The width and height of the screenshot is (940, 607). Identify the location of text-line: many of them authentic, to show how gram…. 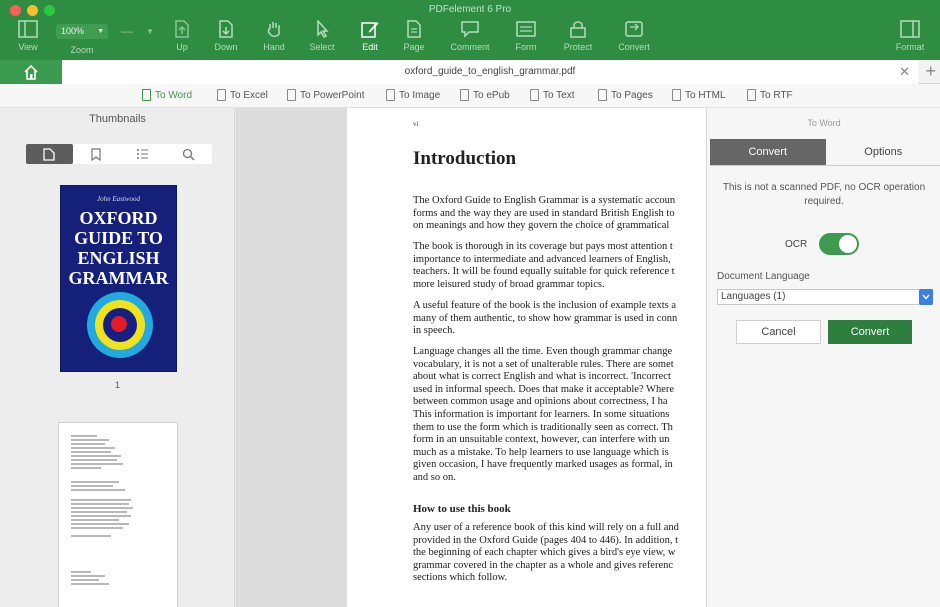
(545, 318).